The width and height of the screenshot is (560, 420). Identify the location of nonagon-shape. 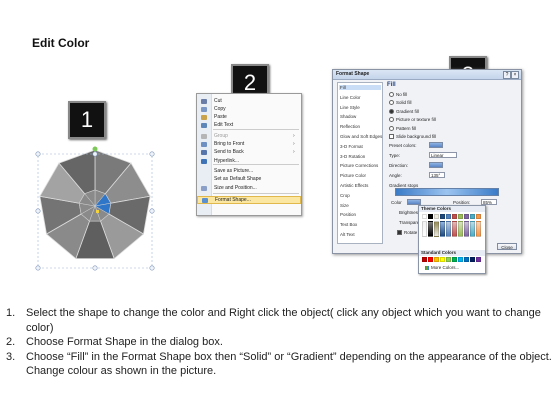
(95, 211).